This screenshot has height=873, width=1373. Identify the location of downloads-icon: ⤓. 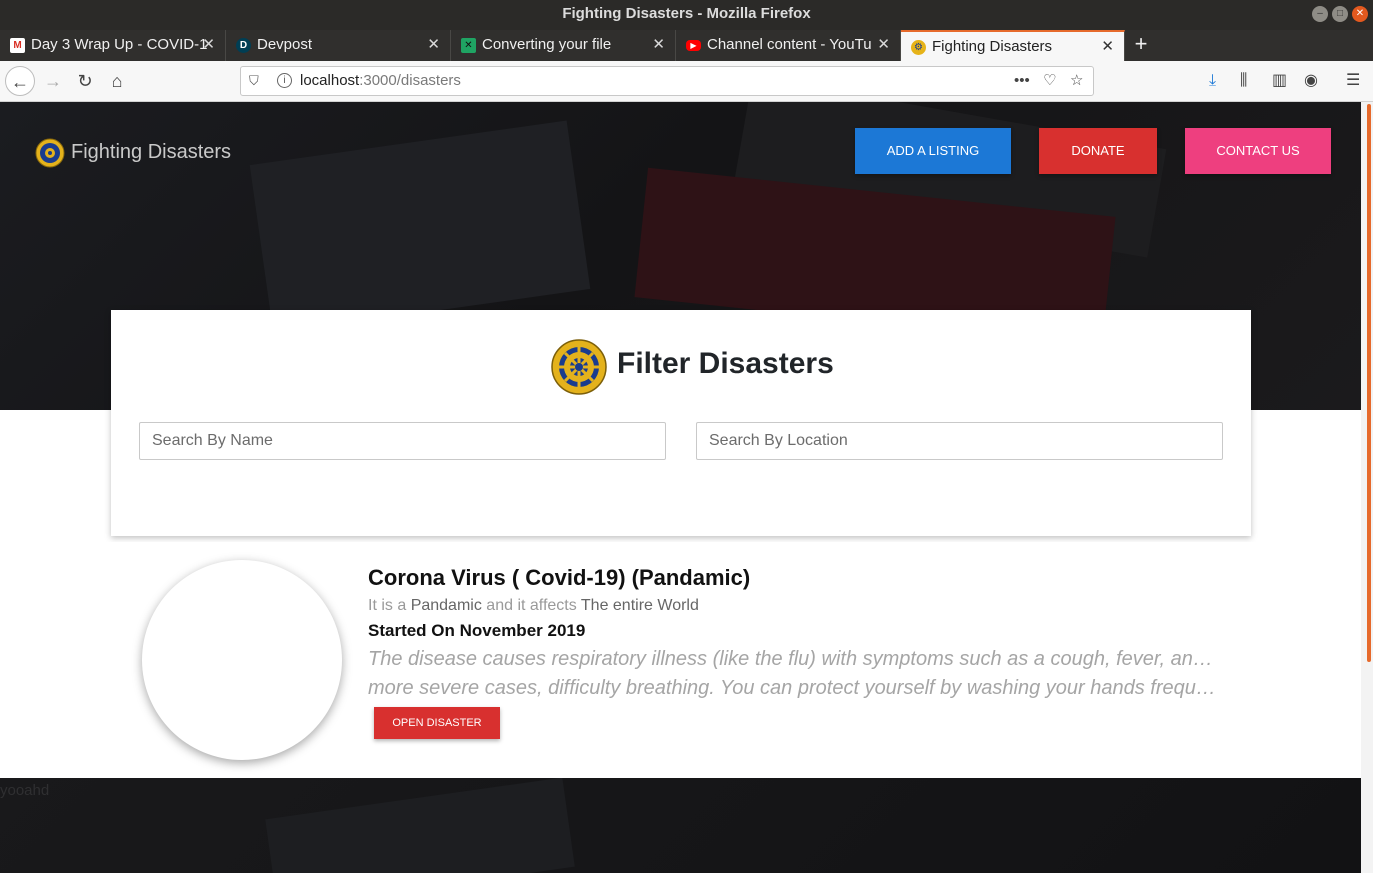
(1212, 81).